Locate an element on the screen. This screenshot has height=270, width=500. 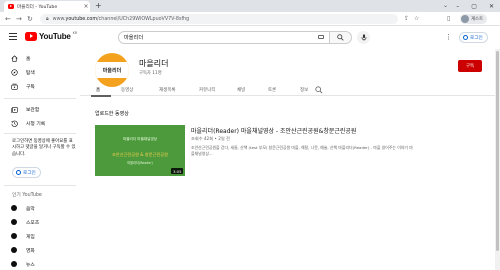
sidebar-login-button: 로그인 is located at coordinates (26, 172).